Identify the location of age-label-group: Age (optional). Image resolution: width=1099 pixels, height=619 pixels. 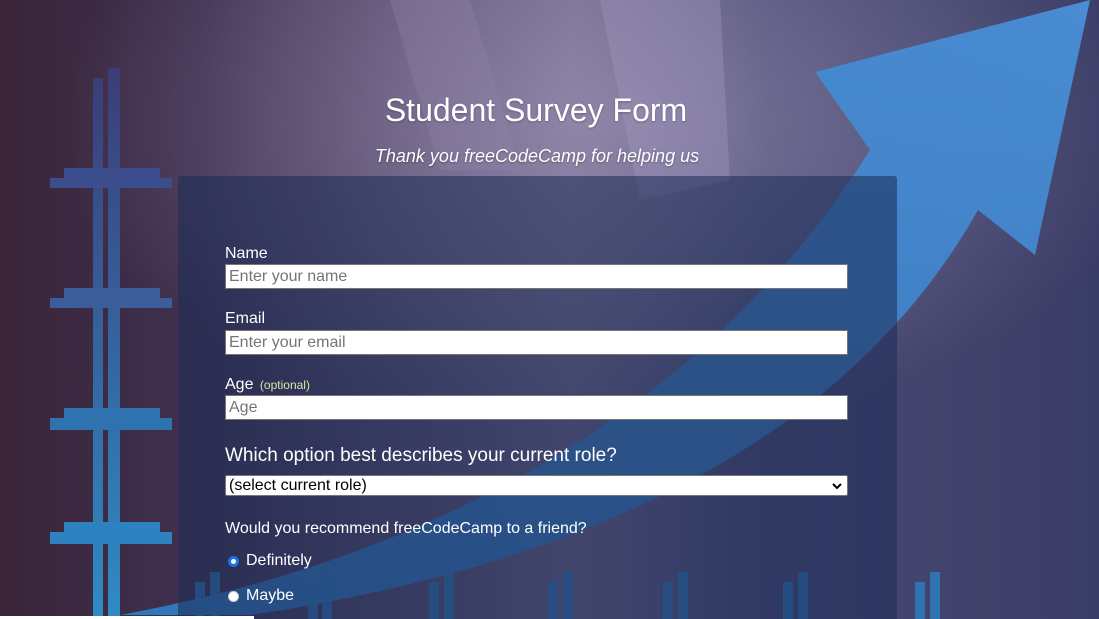
(267, 385).